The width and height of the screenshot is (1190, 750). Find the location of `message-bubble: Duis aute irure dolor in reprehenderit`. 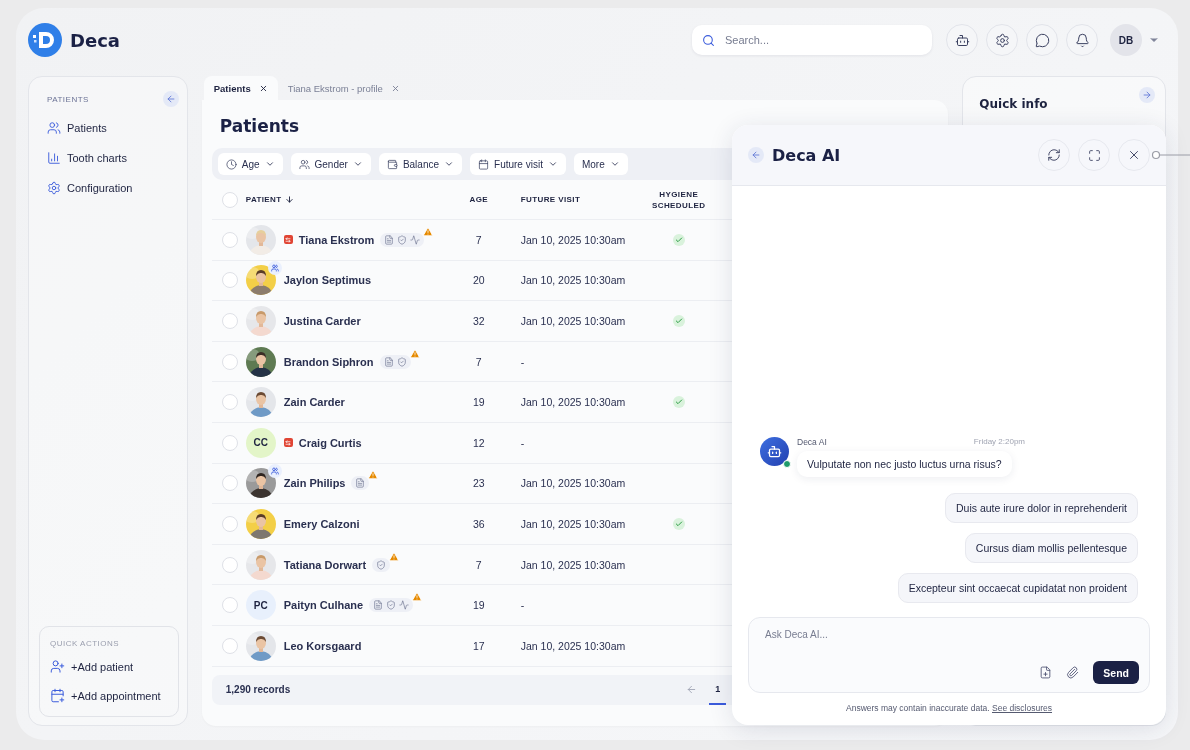

message-bubble: Duis aute irure dolor in reprehenderit is located at coordinates (1041, 508).